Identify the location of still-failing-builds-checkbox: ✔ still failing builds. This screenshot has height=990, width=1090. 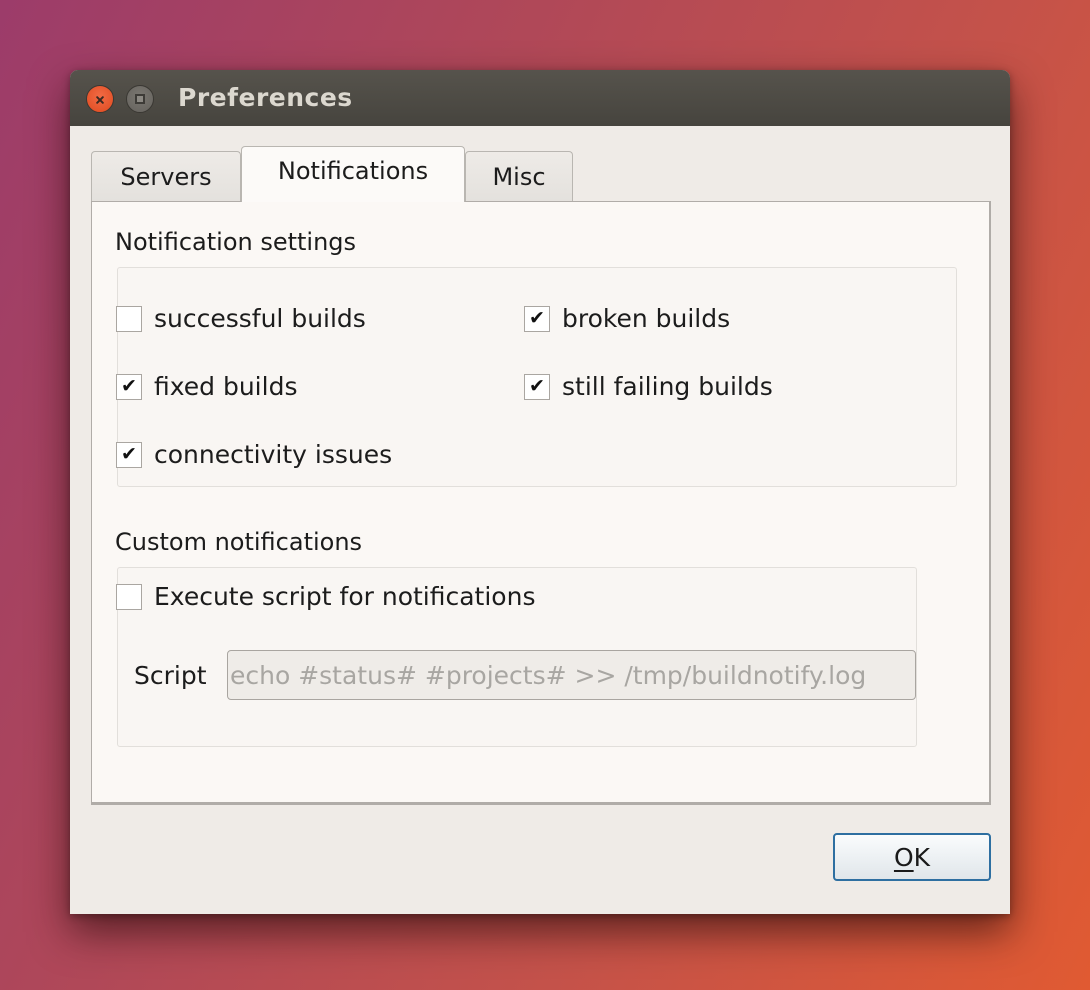
(648, 386).